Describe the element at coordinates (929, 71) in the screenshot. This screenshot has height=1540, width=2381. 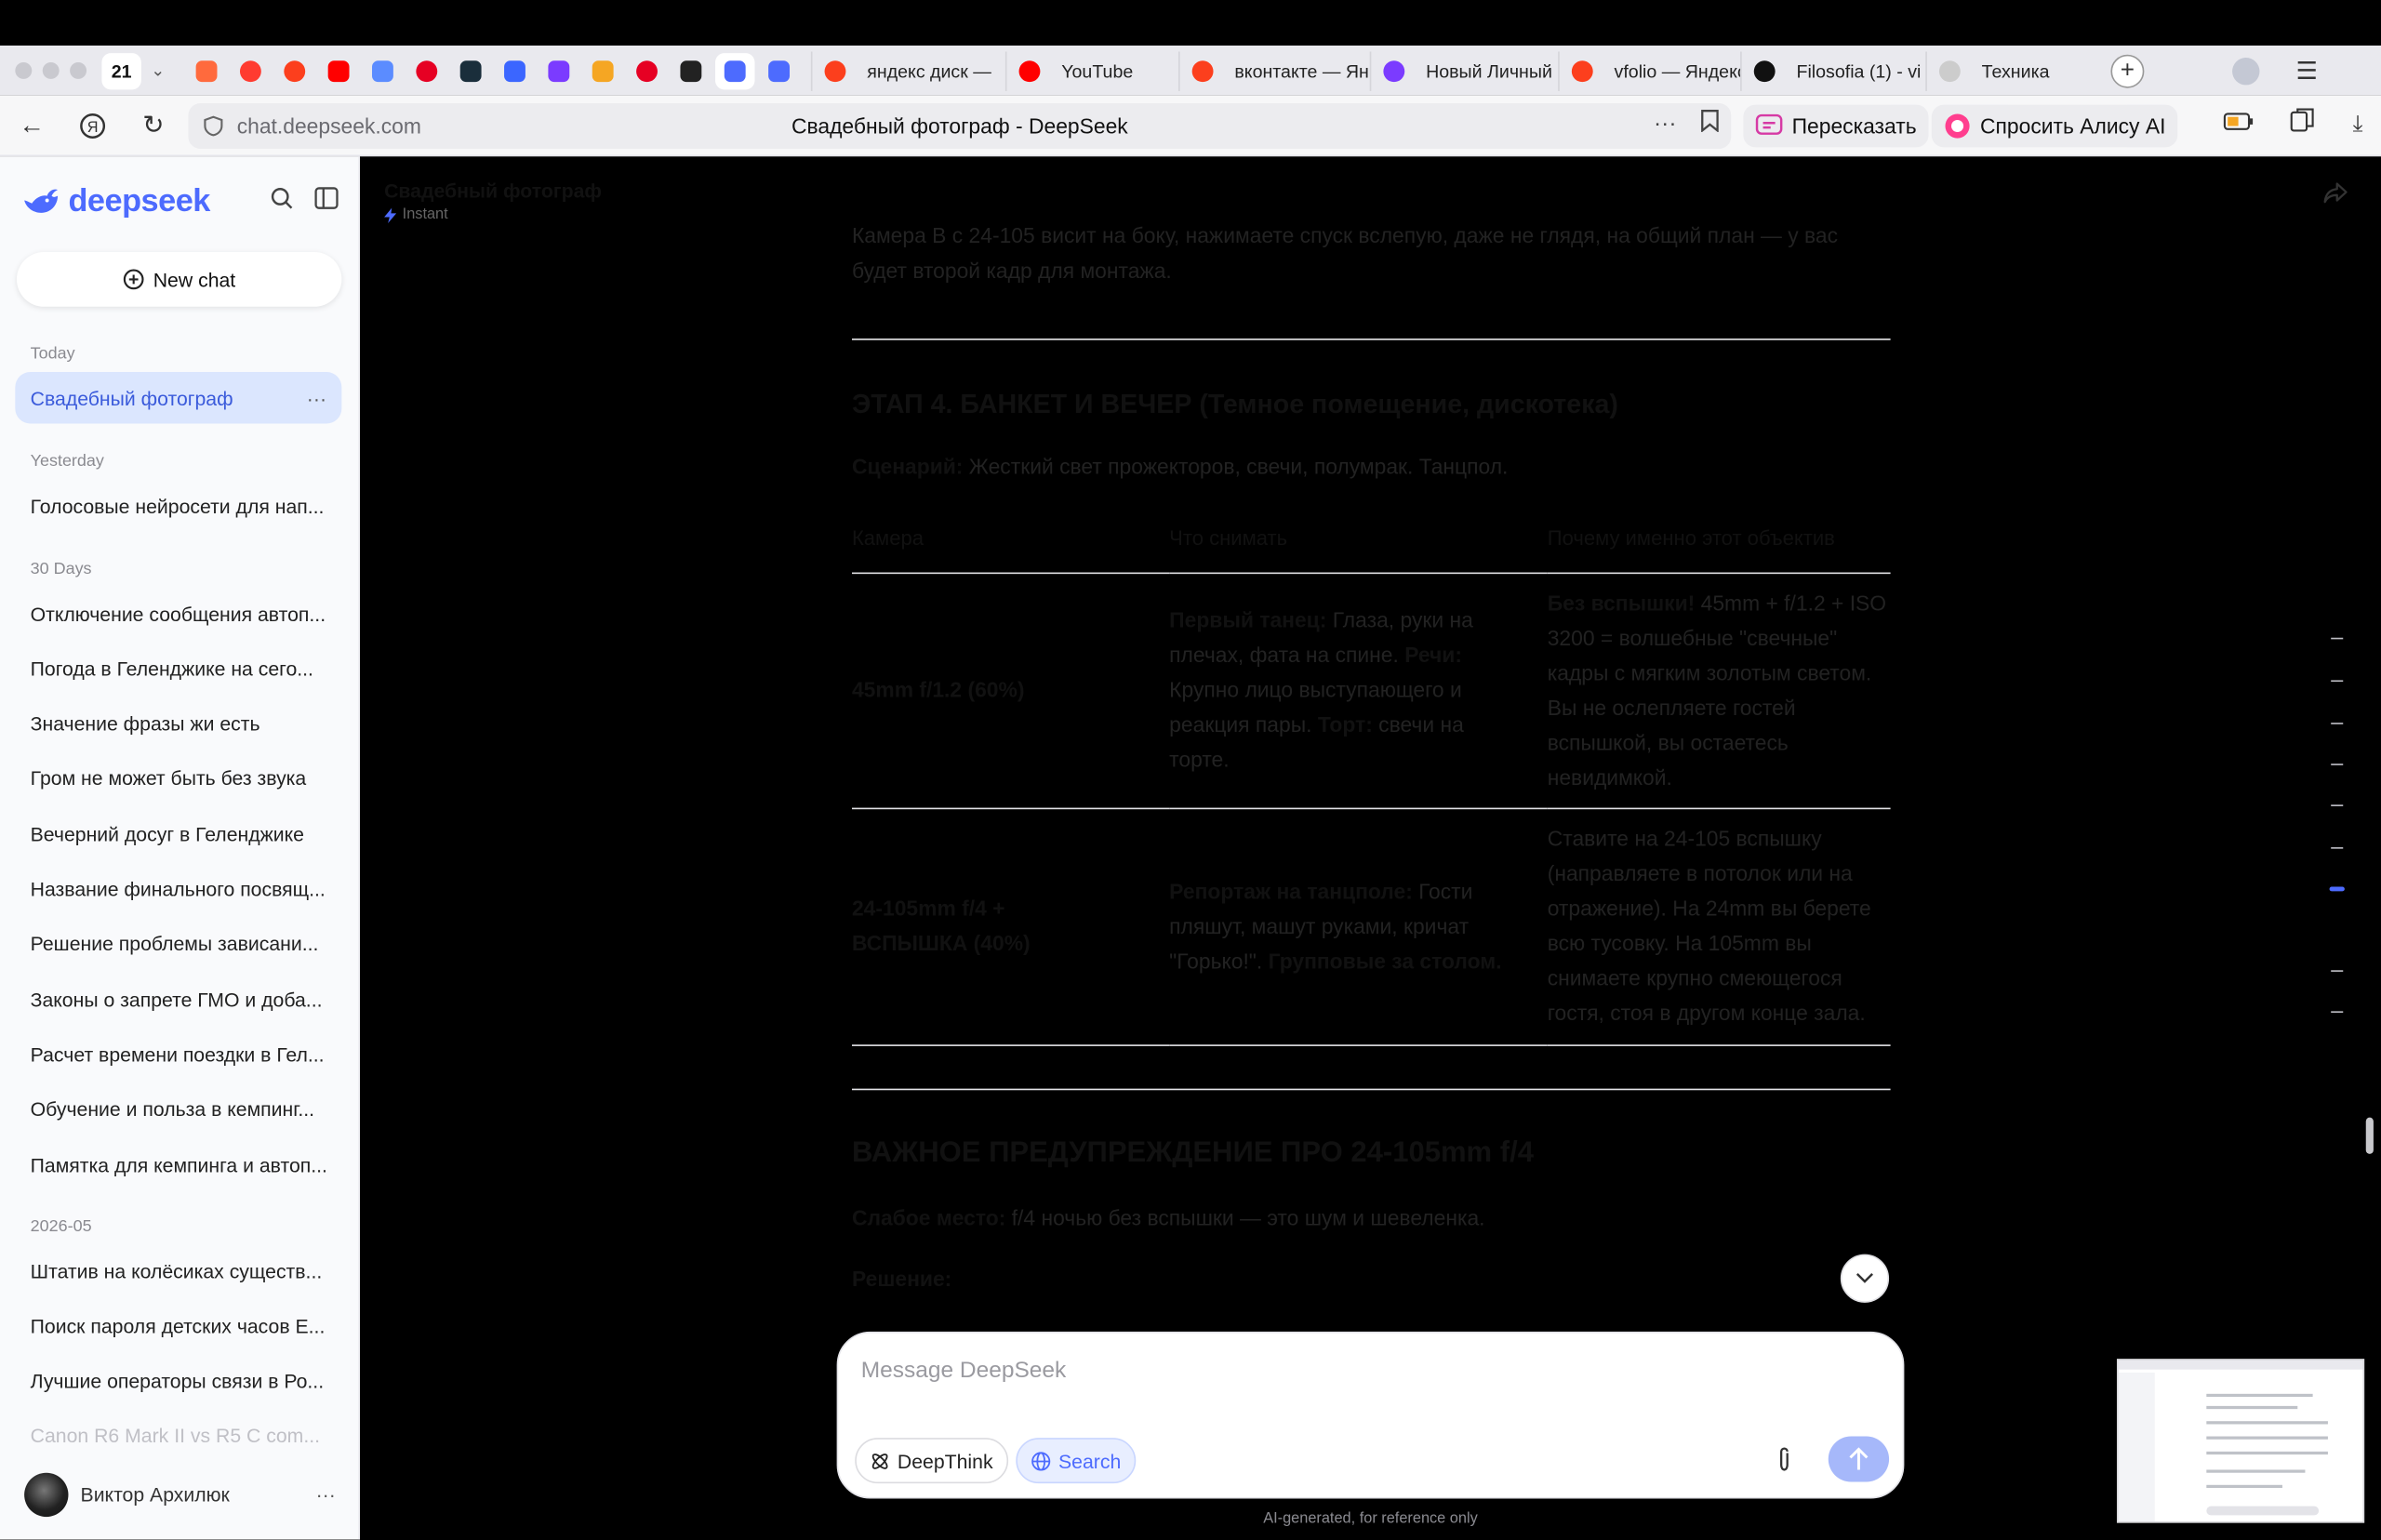
I see `tab-title: яндекс диск —` at that location.